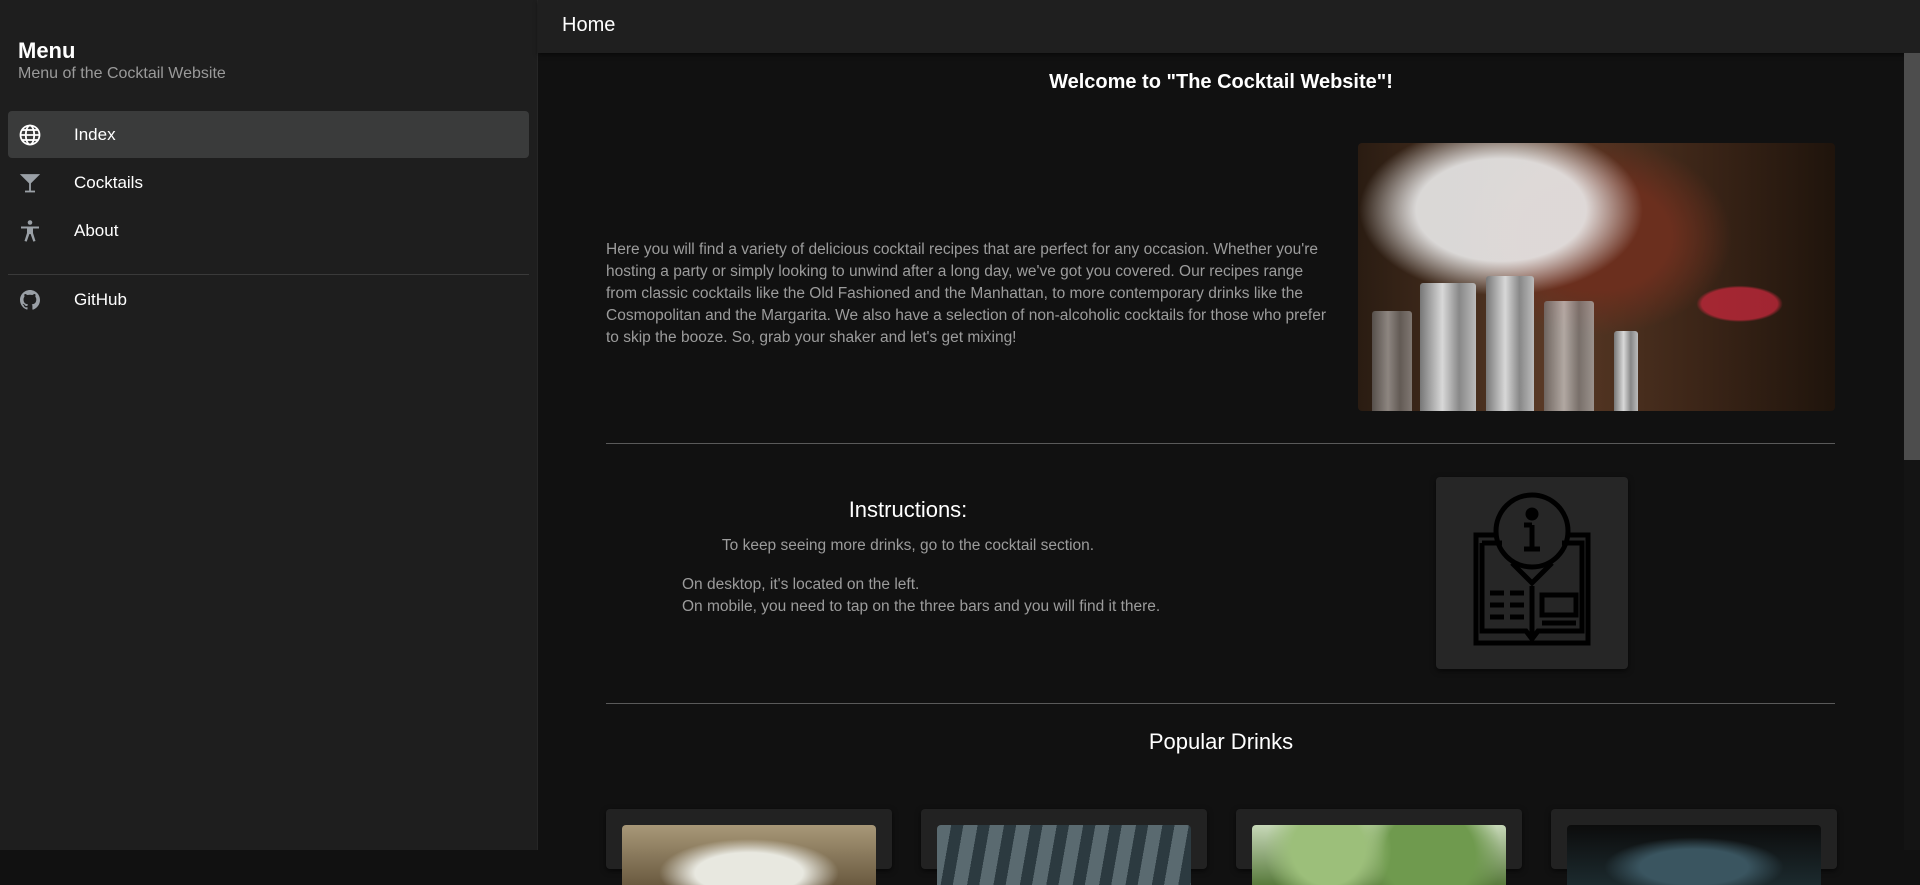 The height and width of the screenshot is (885, 1920). I want to click on info-book-icon, so click(1532, 573).